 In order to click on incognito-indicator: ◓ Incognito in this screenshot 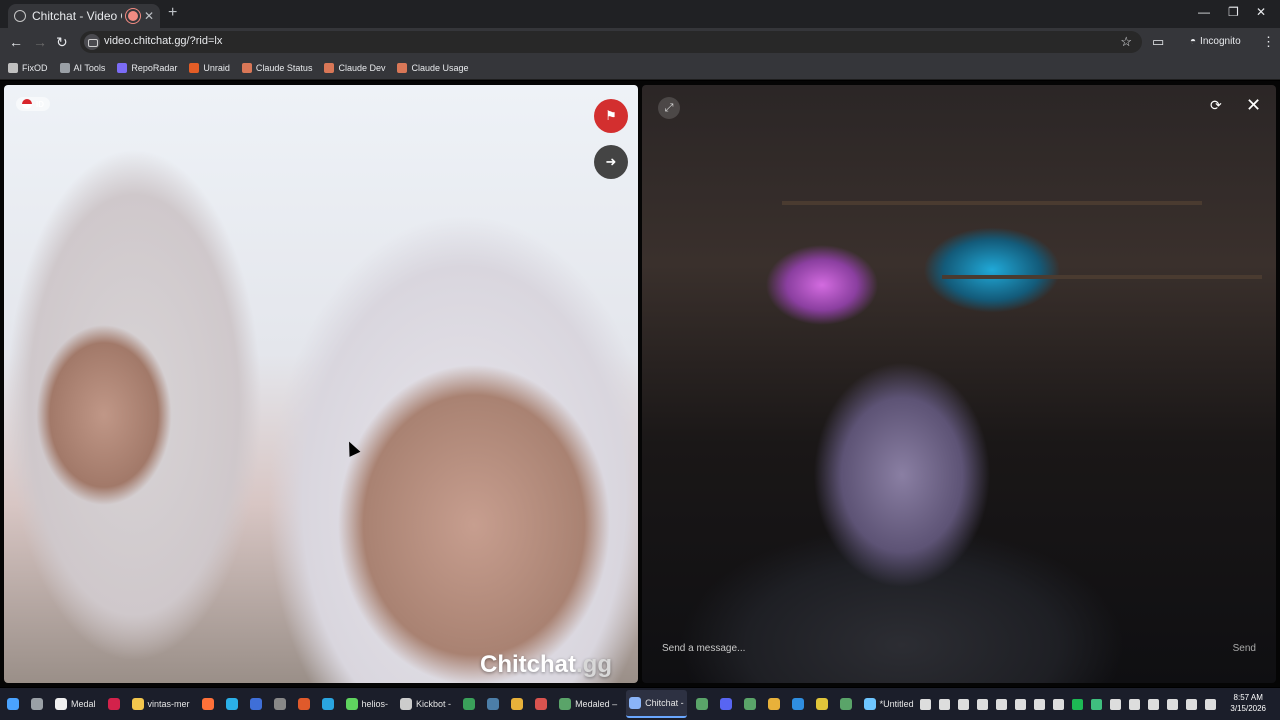, I will do `click(1215, 41)`.